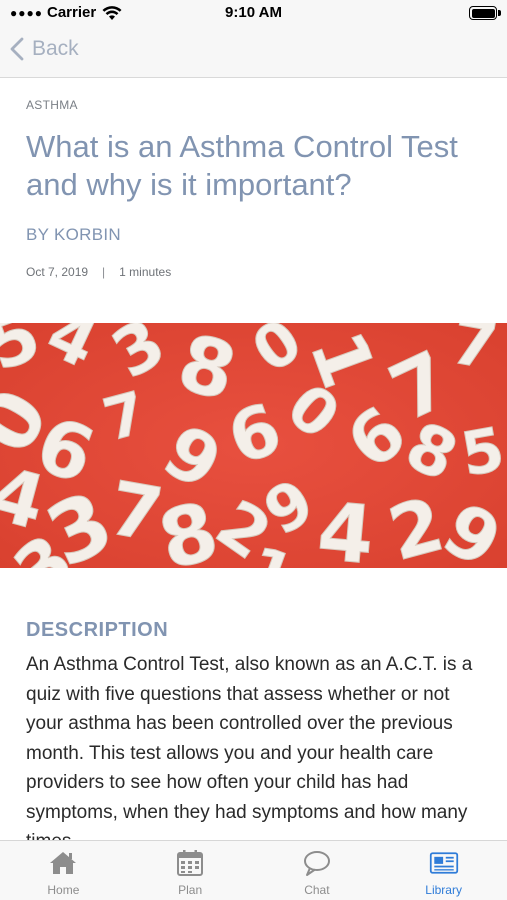 The height and width of the screenshot is (900, 507). Describe the element at coordinates (63, 890) in the screenshot. I see `tab-home-label: Home` at that location.